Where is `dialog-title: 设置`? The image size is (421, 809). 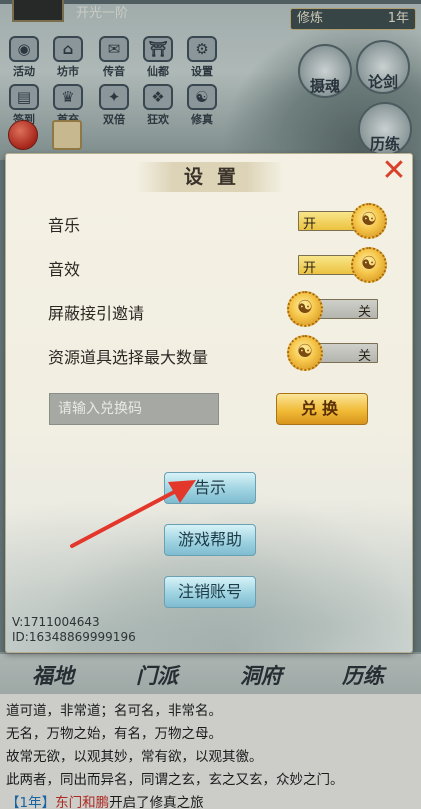
dialog-title: 设置 is located at coordinates (210, 177).